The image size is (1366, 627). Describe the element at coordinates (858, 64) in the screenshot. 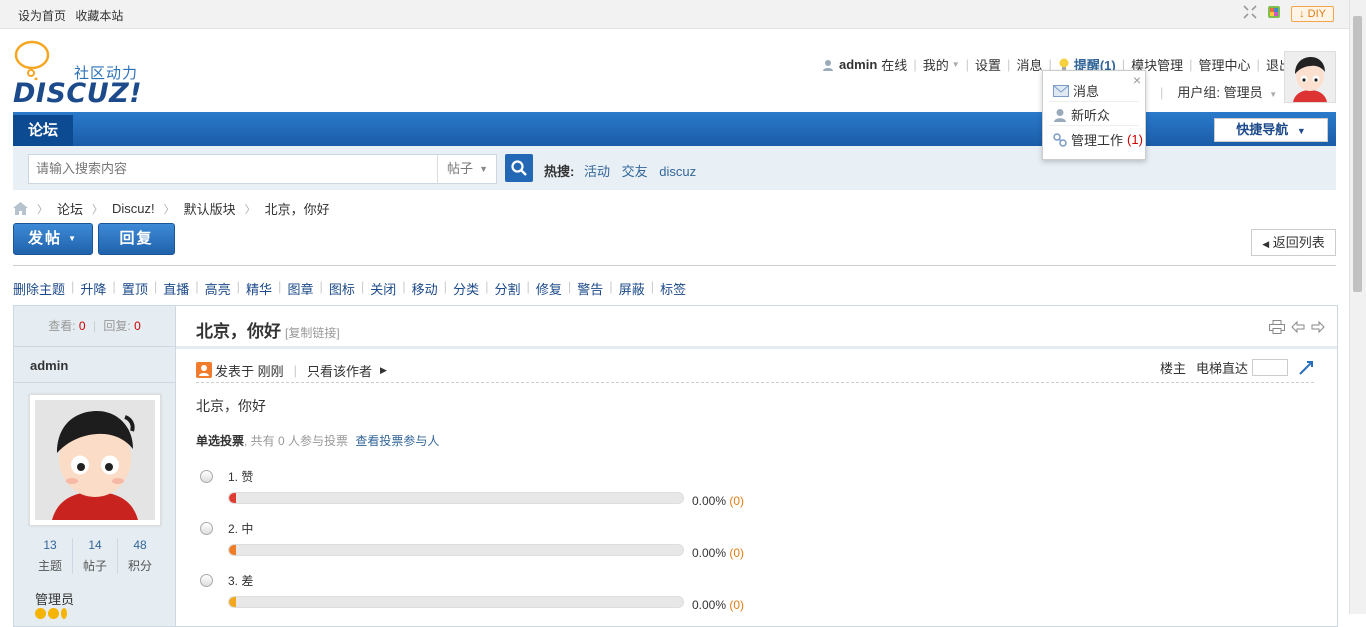

I see `username-link: admin` at that location.